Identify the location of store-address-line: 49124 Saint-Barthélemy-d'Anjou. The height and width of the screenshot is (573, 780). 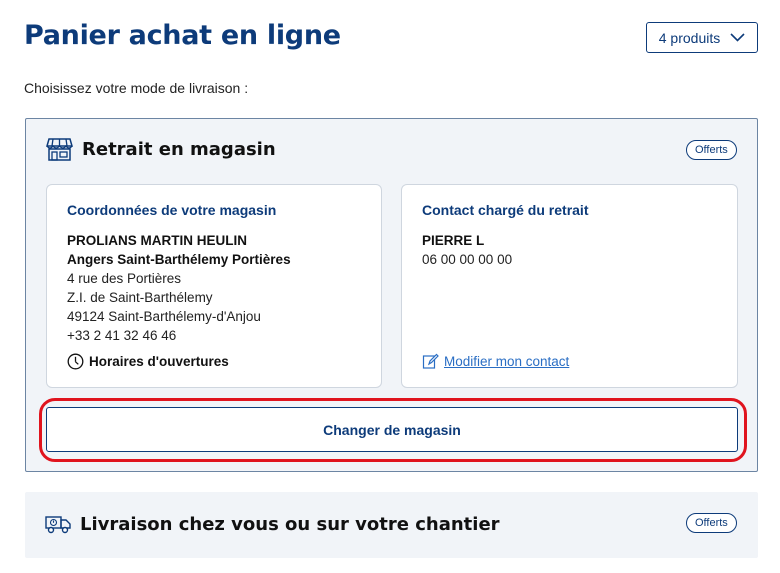
(164, 316).